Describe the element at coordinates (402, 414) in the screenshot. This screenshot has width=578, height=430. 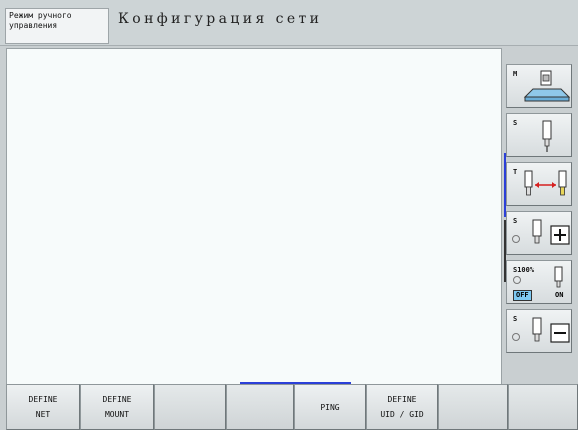
I see `softkey-label-line2: UID / GID` at that location.